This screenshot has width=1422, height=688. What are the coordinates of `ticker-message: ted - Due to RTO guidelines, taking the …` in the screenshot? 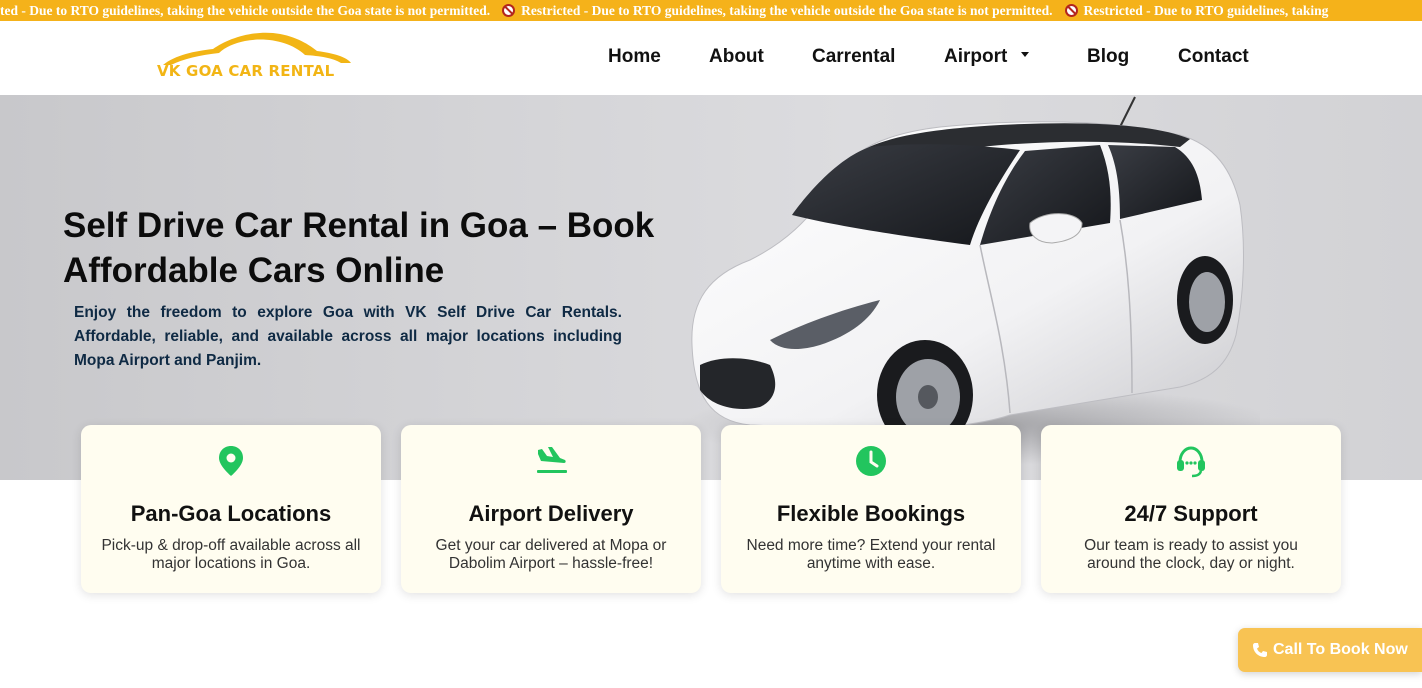 It's located at (251, 11).